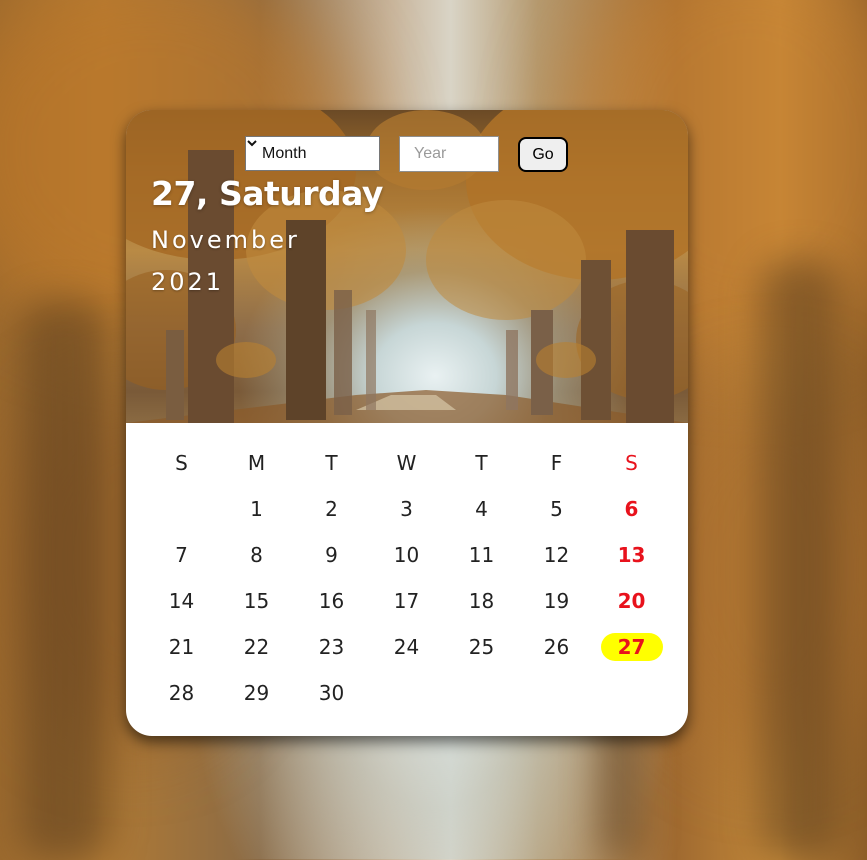 This screenshot has height=860, width=867. I want to click on year-input, so click(449, 154).